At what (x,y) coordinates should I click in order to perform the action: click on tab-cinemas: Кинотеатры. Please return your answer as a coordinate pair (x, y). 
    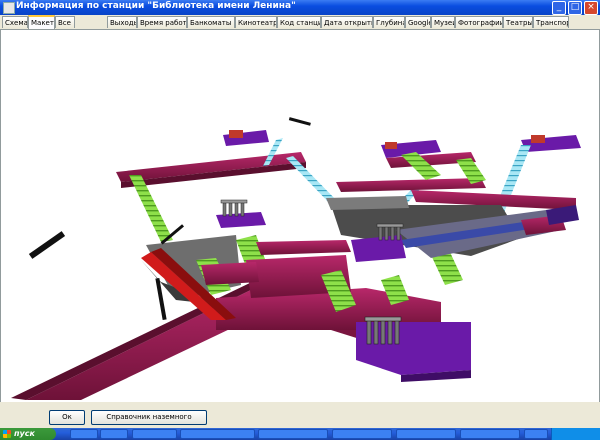
    Looking at the image, I should click on (256, 22).